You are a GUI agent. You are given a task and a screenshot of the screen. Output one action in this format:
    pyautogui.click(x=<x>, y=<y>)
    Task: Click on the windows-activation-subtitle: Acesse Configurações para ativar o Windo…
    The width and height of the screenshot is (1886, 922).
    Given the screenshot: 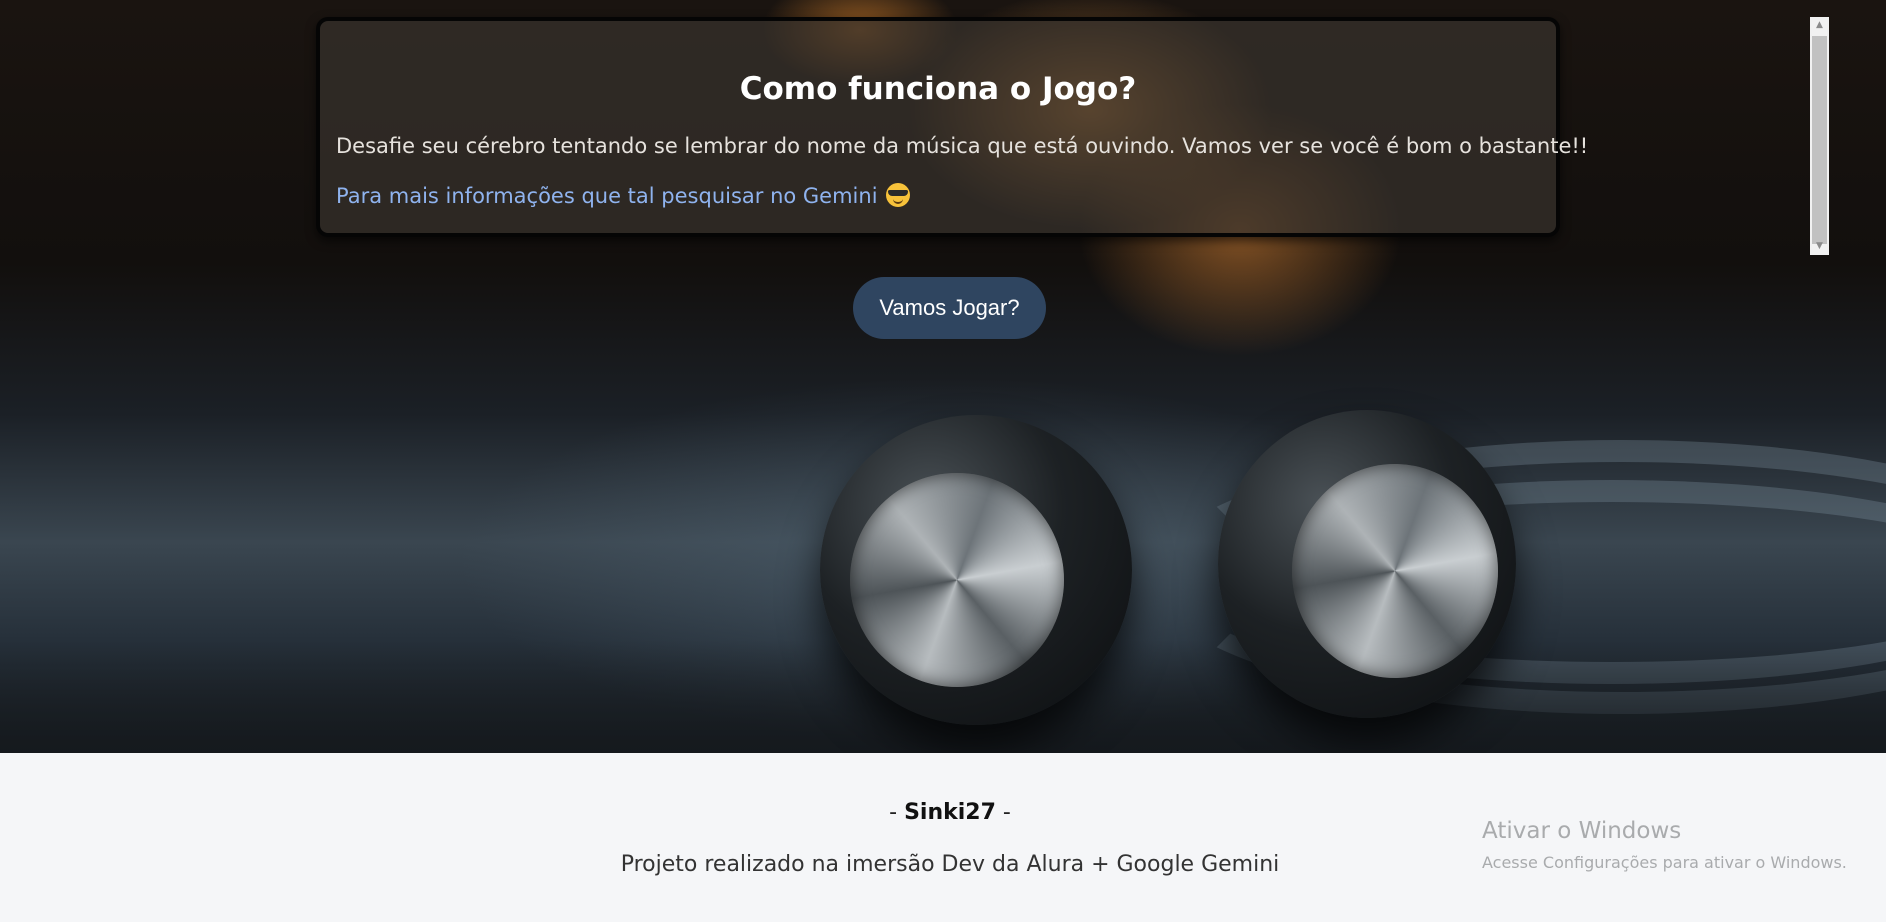 What is the action you would take?
    pyautogui.click(x=1664, y=862)
    